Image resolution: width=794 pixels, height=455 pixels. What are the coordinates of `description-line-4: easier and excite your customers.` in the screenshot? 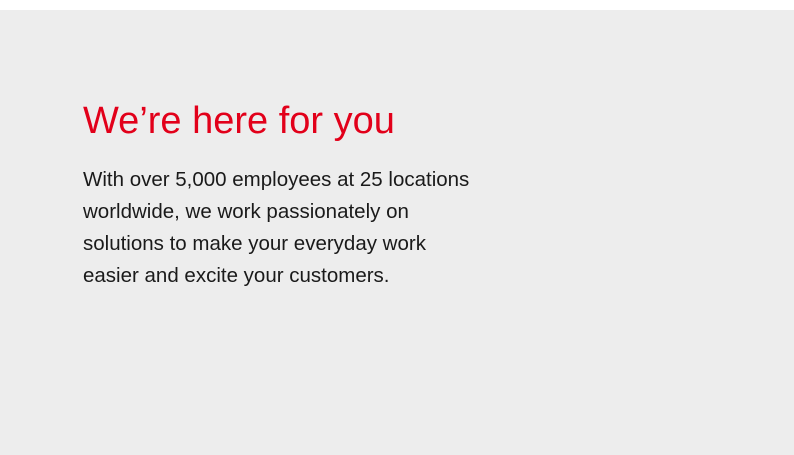 It's located at (236, 275).